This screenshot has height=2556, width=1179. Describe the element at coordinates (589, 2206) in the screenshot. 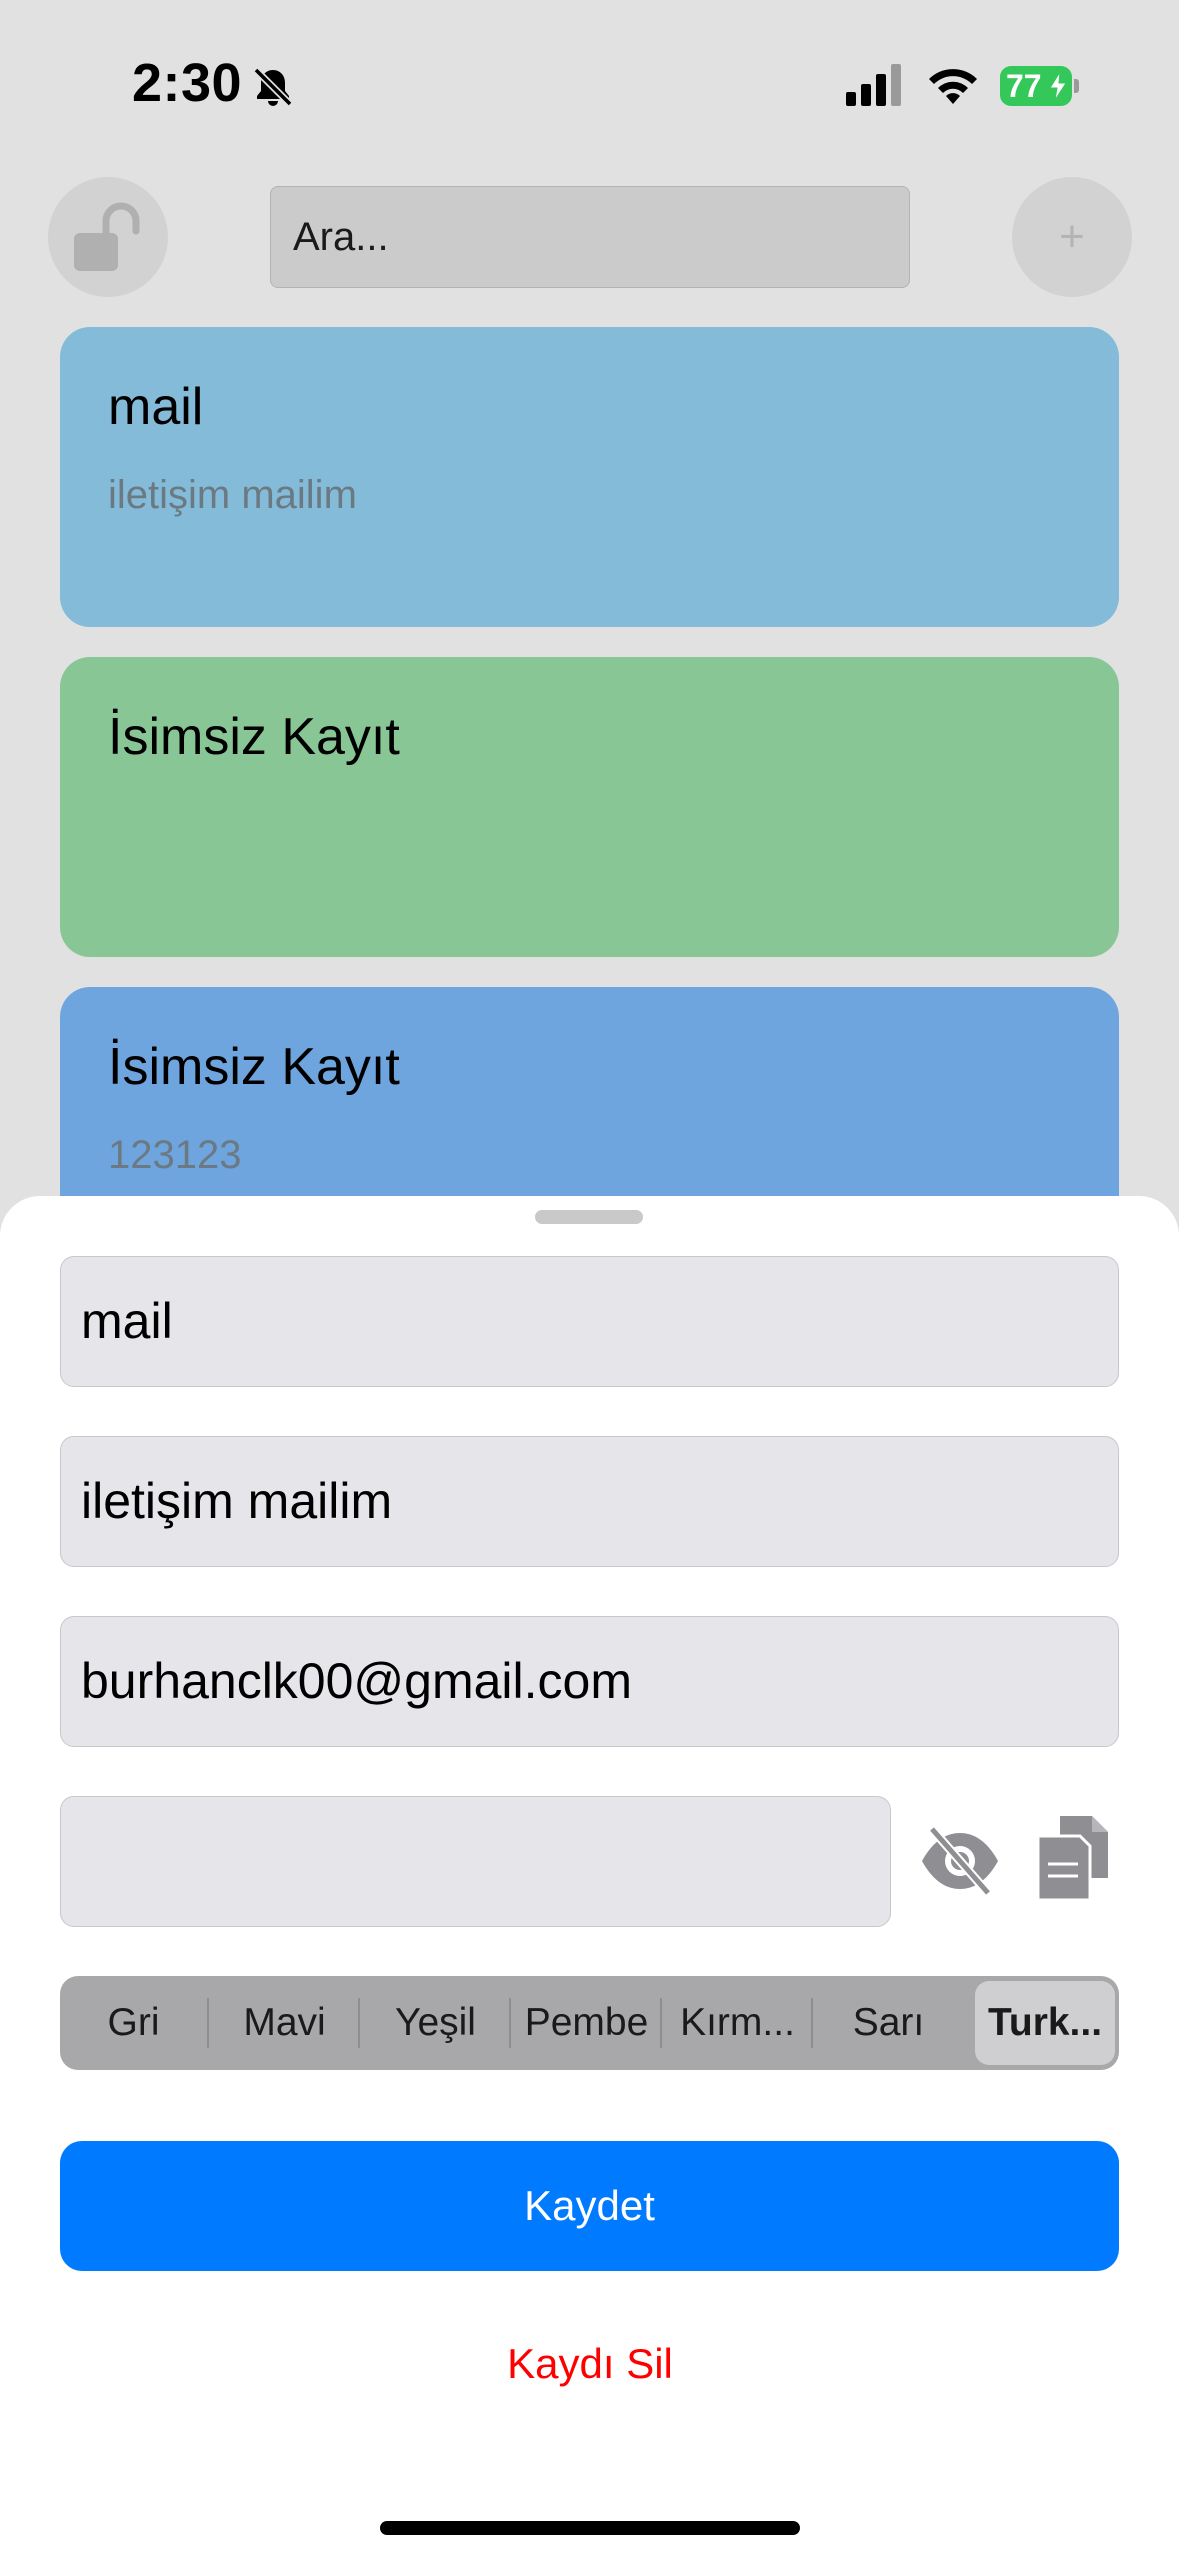

I see `save-button: Kaydet` at that location.